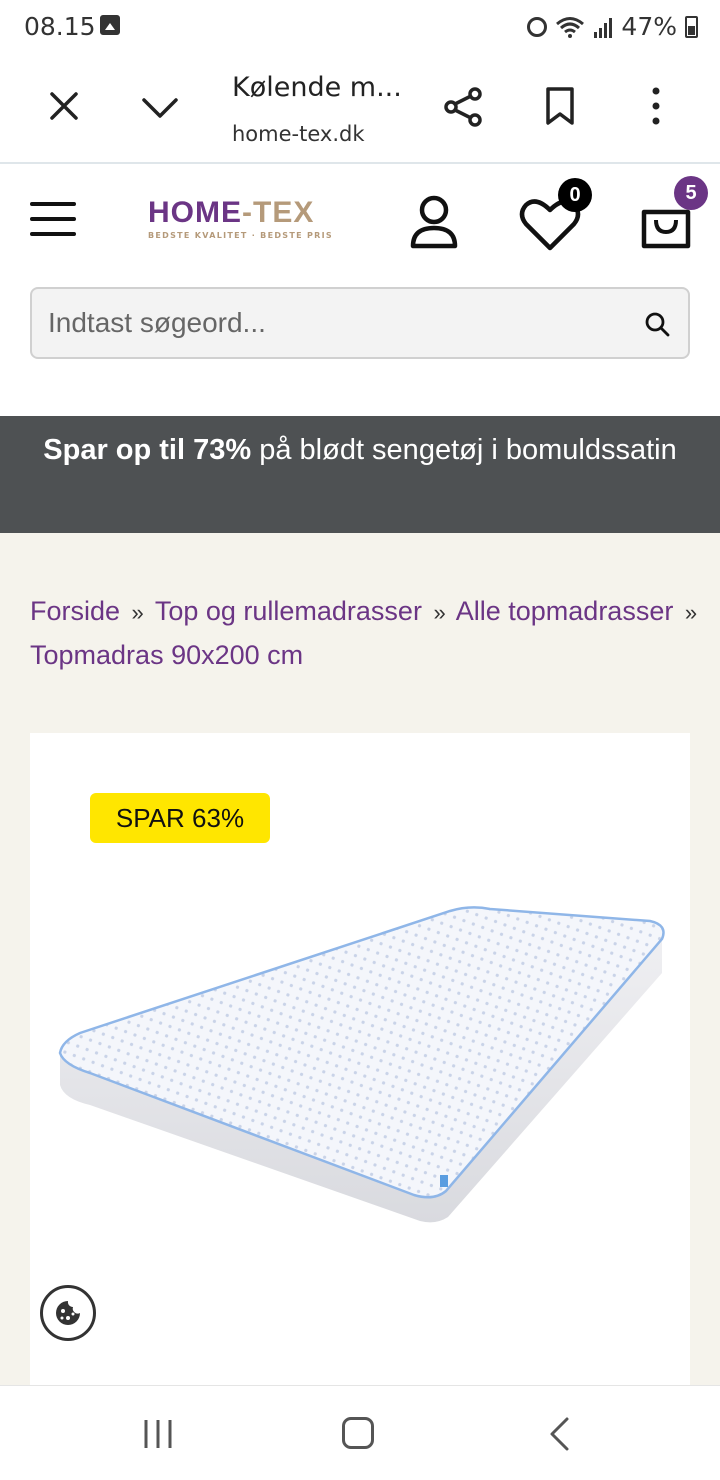 This screenshot has height=1480, width=720. Describe the element at coordinates (691, 26) in the screenshot. I see `battery-icon` at that location.